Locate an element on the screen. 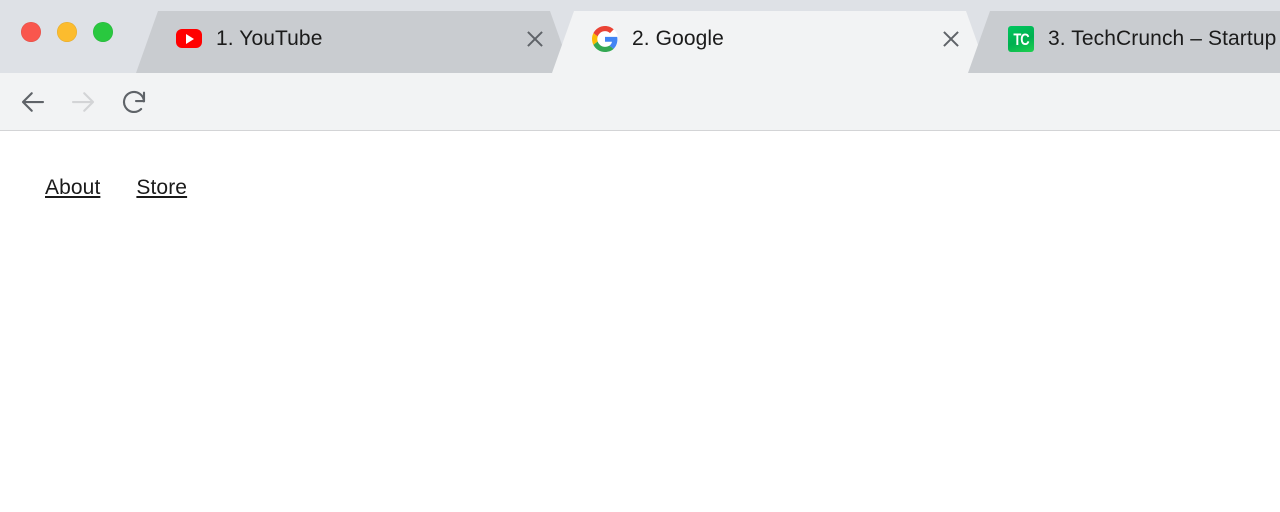 Image resolution: width=1280 pixels, height=512 pixels. link-store: Store is located at coordinates (161, 188).